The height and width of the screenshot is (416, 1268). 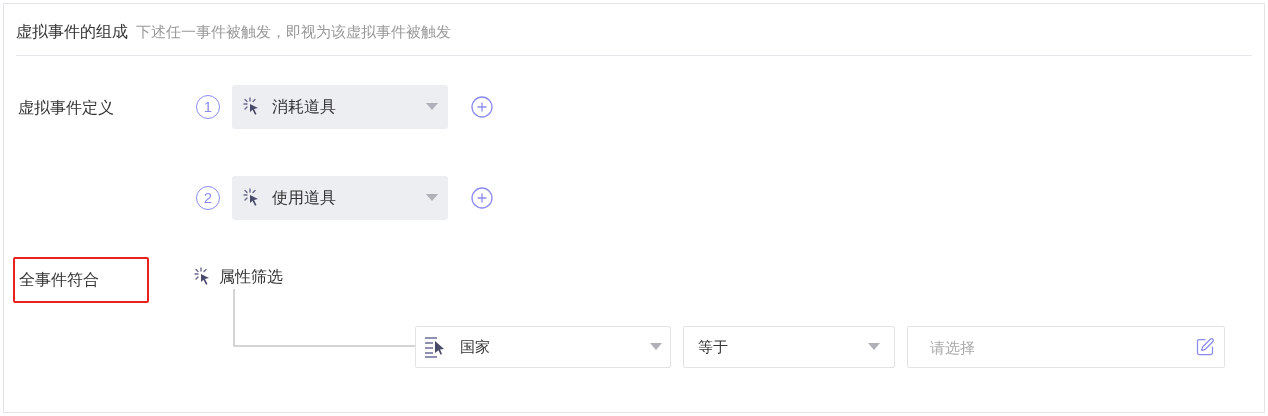 I want to click on section-title: 虚拟事件的组成, so click(x=72, y=32).